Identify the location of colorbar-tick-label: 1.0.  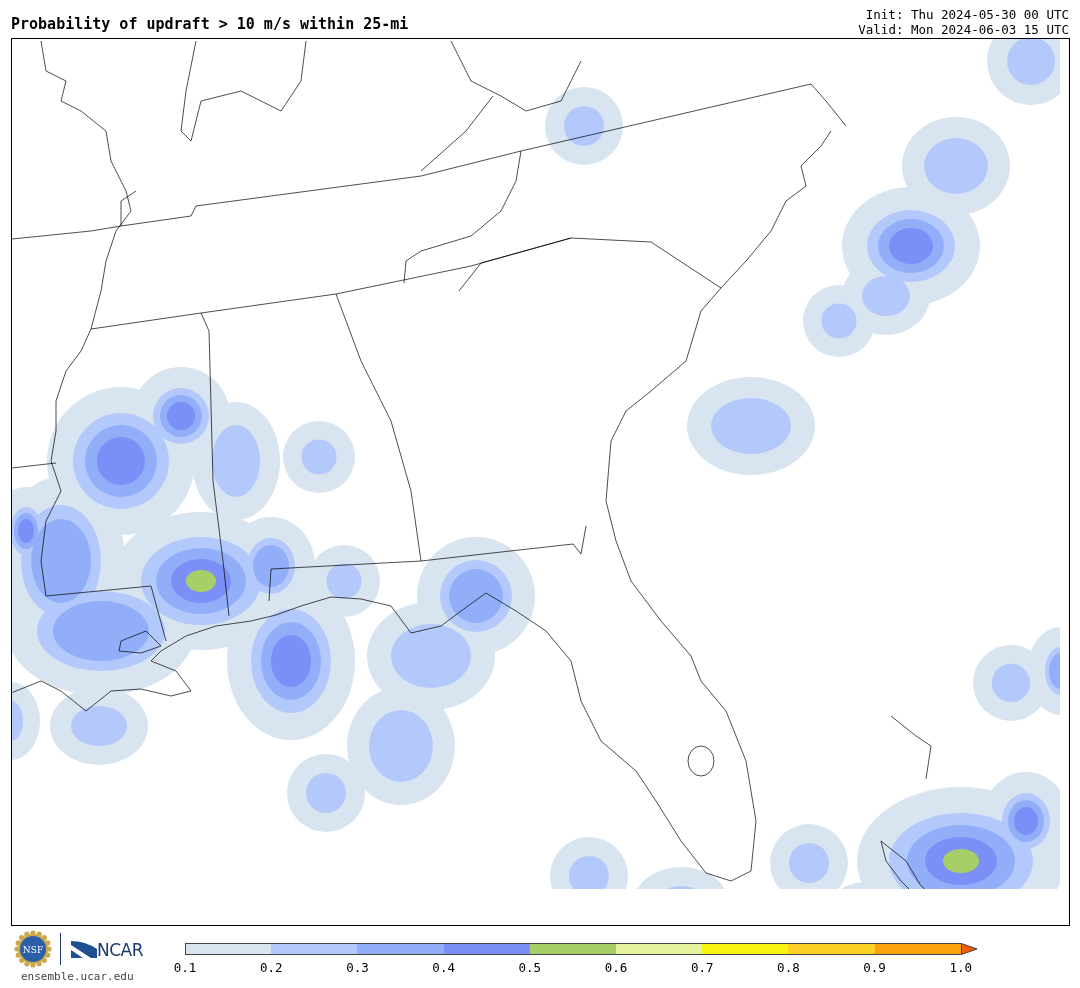
(961, 968).